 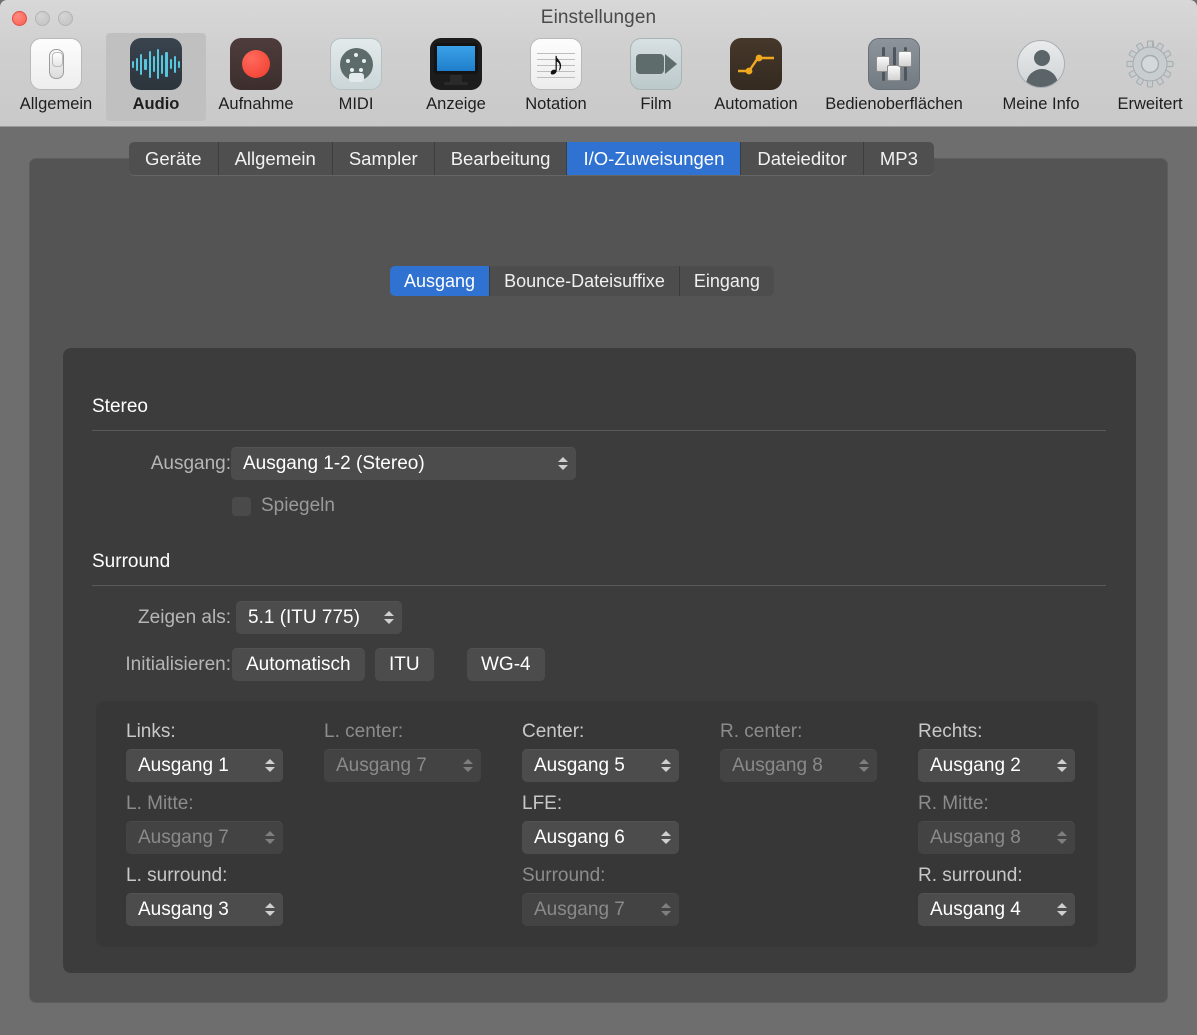 I want to click on toolbar-item-notation: ♪ Notation, so click(x=556, y=77).